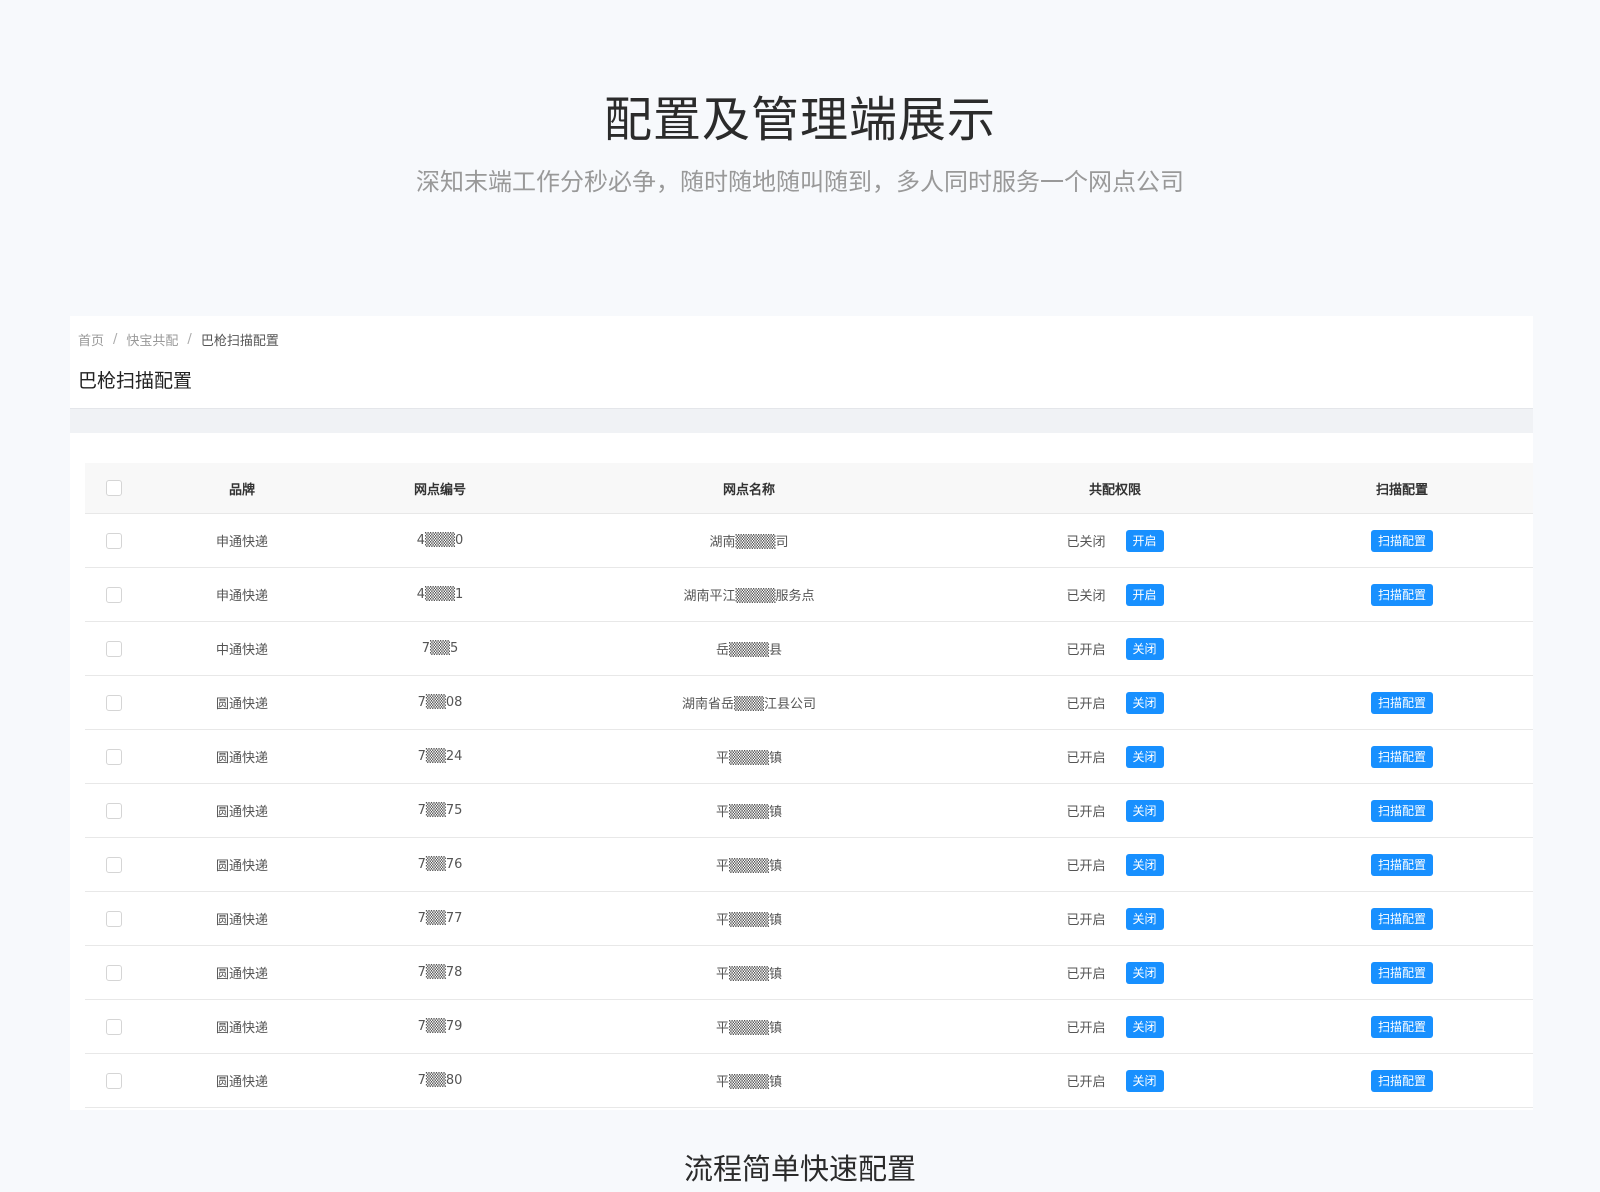 This screenshot has height=1192, width=1600. What do you see at coordinates (91, 339) in the screenshot?
I see `breadcrumb-home: 首页` at bounding box center [91, 339].